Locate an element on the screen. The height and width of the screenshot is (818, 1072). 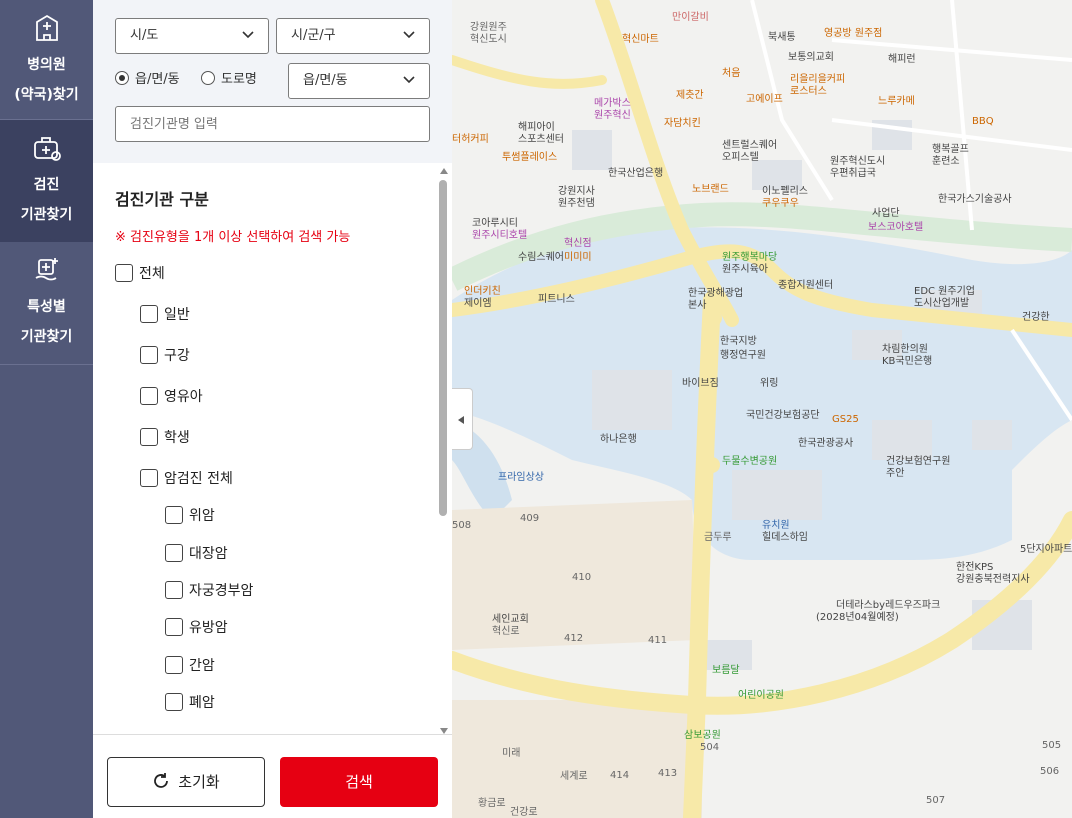
radio-eupmyeondong: 읍/면/동 is located at coordinates (147, 80).